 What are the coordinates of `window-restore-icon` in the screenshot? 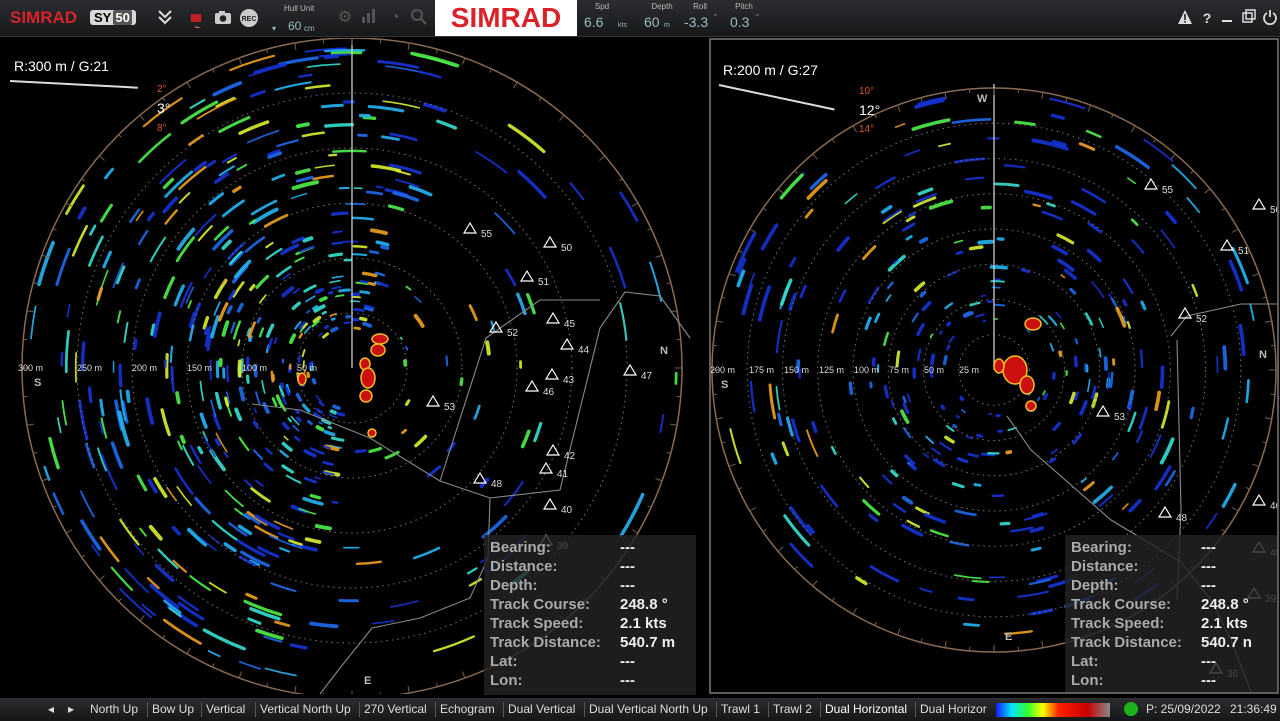 It's located at (1249, 18).